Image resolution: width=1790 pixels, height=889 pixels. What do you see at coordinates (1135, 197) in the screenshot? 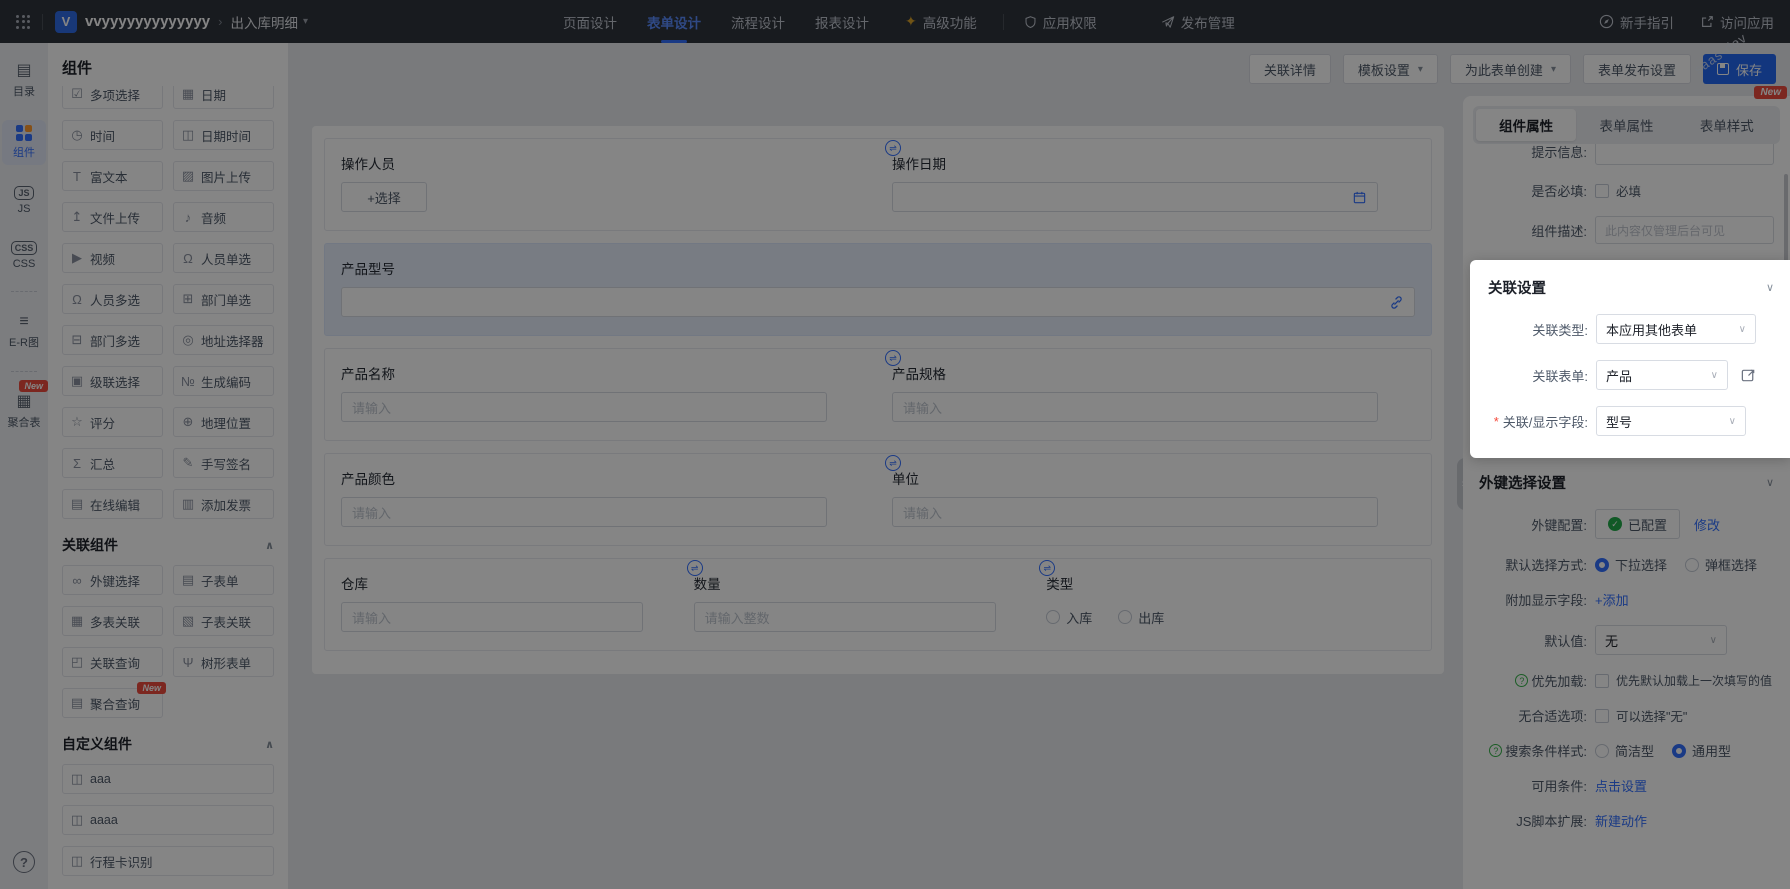
I see `date-input` at bounding box center [1135, 197].